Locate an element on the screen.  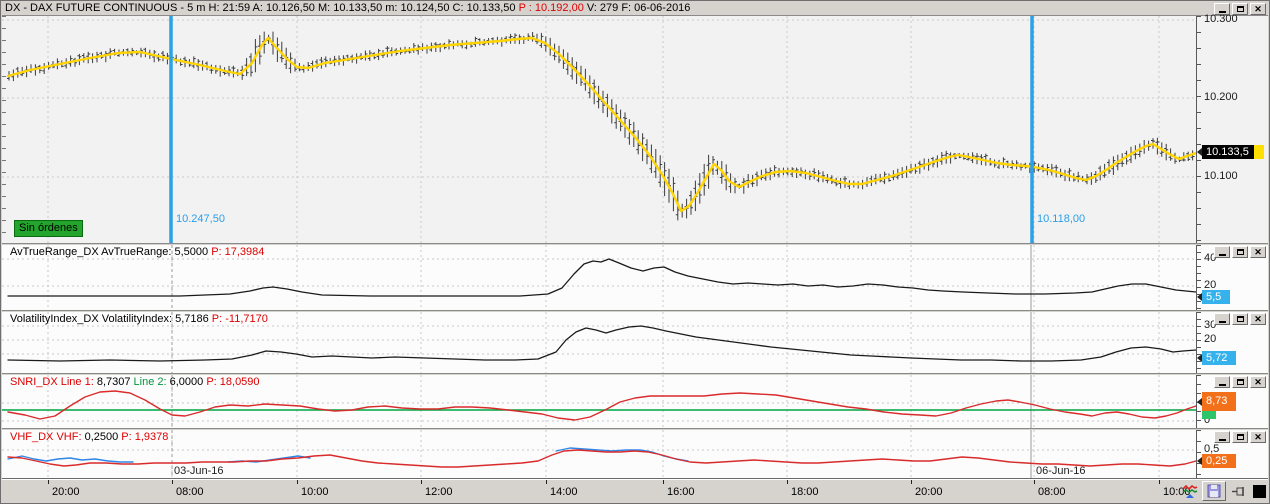
pin-icon is located at coordinates (1238, 491).